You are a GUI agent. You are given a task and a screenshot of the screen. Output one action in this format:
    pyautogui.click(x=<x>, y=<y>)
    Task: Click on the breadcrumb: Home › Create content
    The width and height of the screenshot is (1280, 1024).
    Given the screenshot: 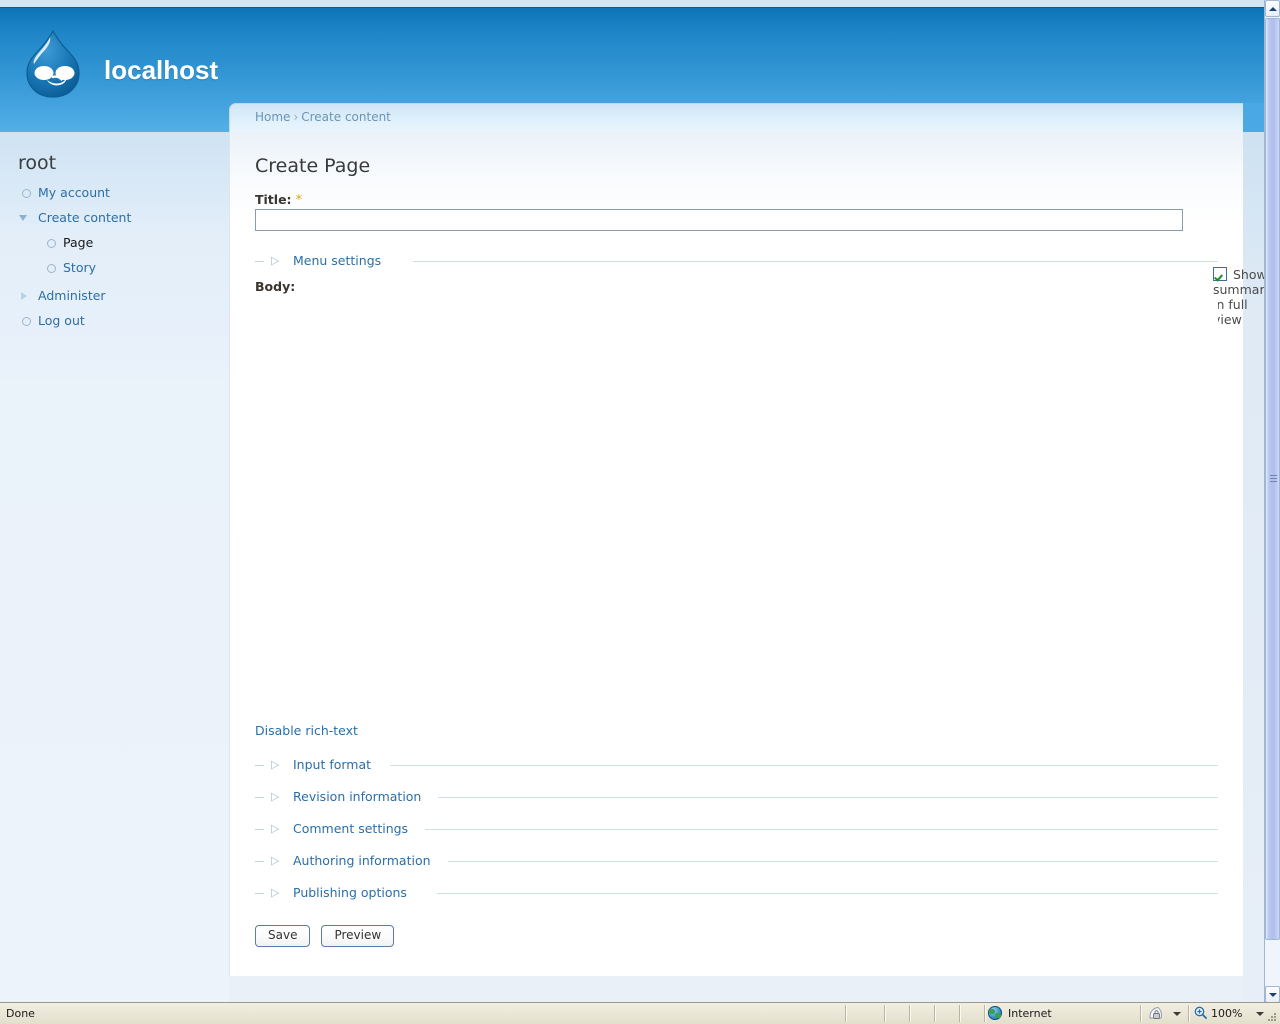 What is the action you would take?
    pyautogui.click(x=323, y=117)
    